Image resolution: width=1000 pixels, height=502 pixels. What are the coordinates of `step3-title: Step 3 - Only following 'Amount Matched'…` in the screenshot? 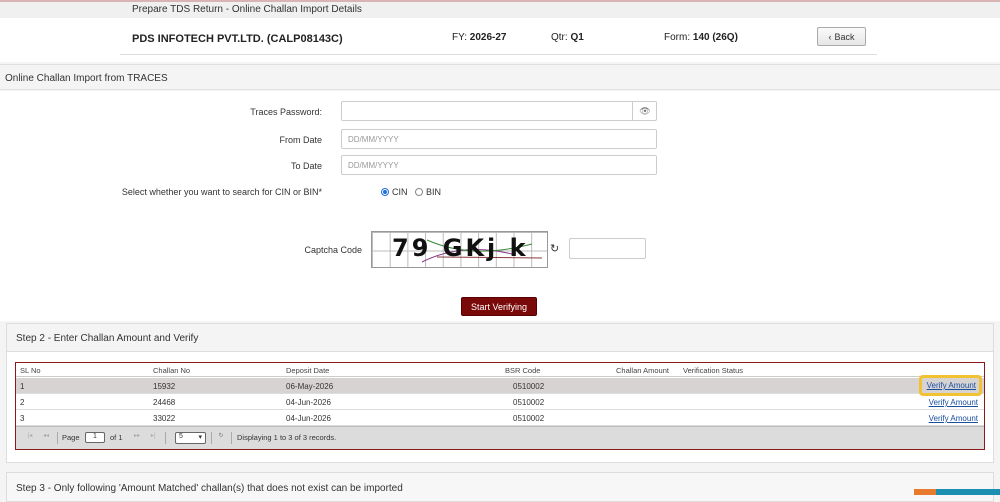 It's located at (209, 488).